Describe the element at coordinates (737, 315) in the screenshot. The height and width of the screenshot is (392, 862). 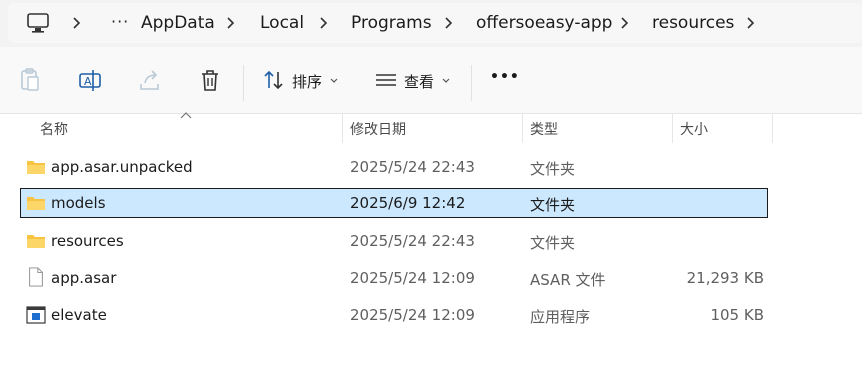
I see `file-size: 105 KB` at that location.